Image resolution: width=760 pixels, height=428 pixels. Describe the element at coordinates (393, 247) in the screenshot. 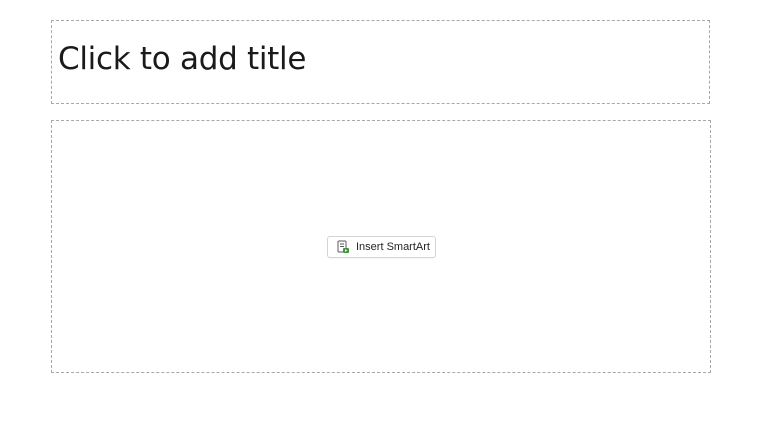

I see `insert-smartart-label: Insert SmartArt` at that location.